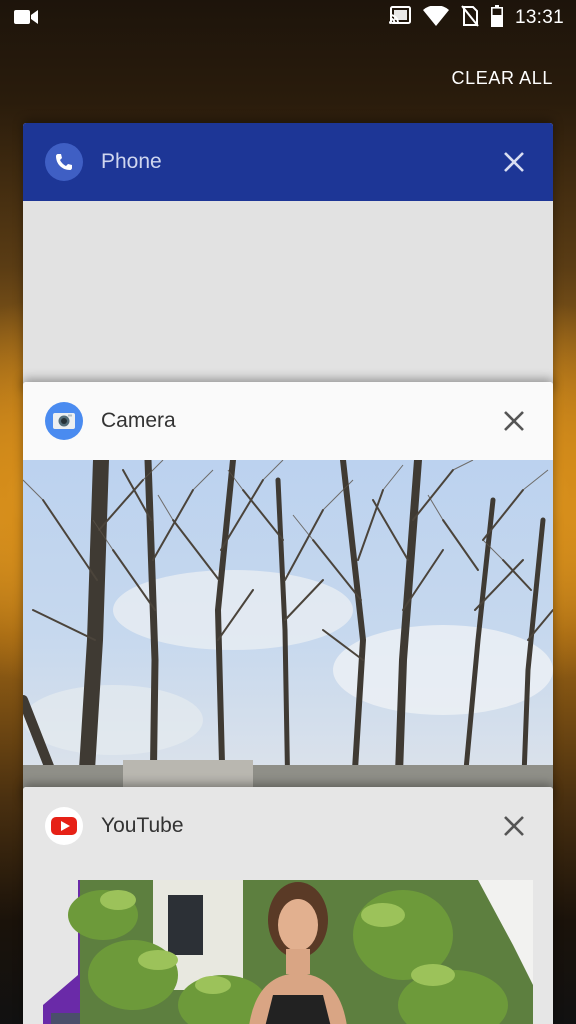 This screenshot has width=576, height=1024. I want to click on app-thumbnail, so click(288, 944).